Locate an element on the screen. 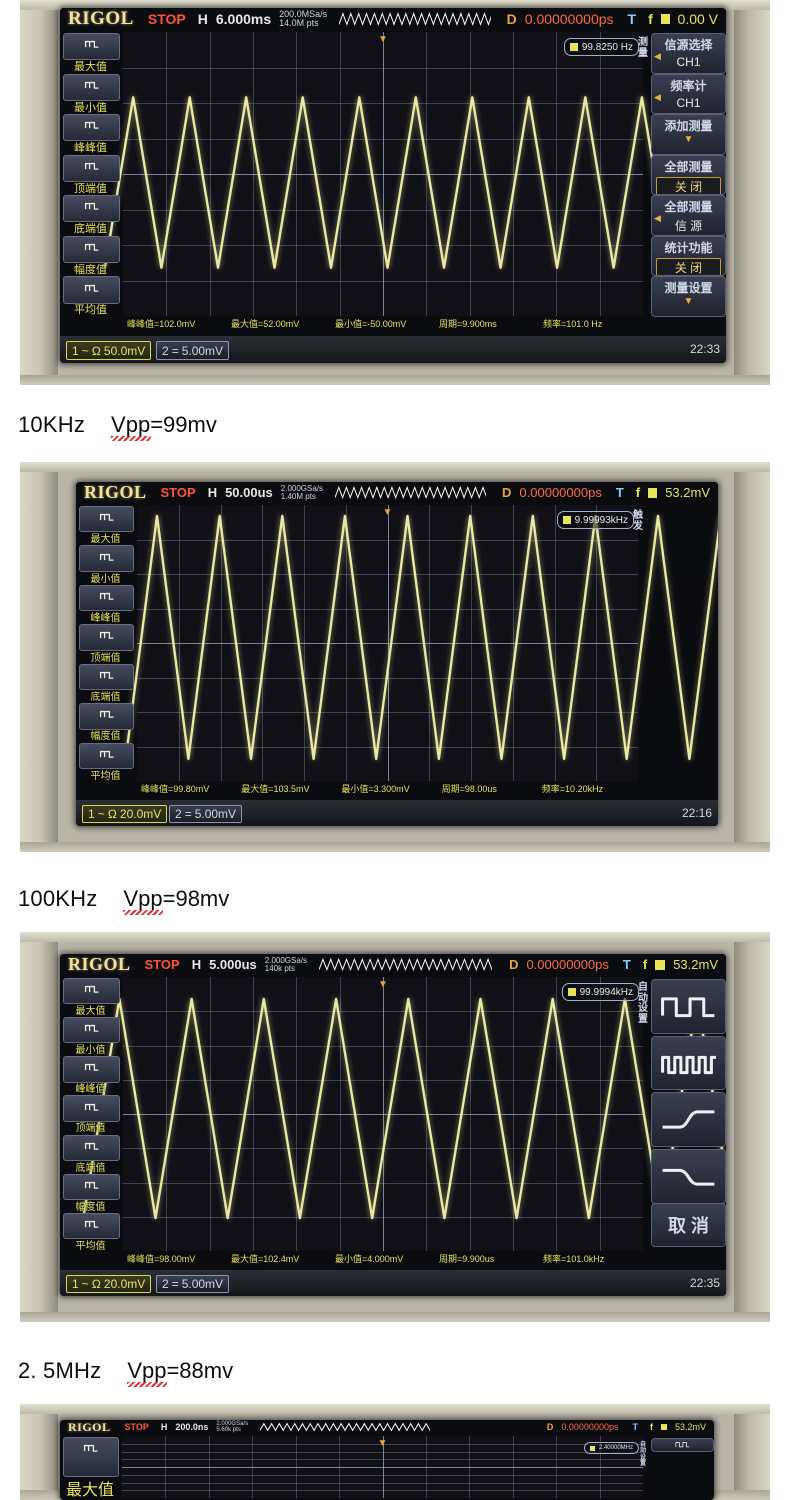  channel-coupling-icon: ~ is located at coordinates (85, 1284).